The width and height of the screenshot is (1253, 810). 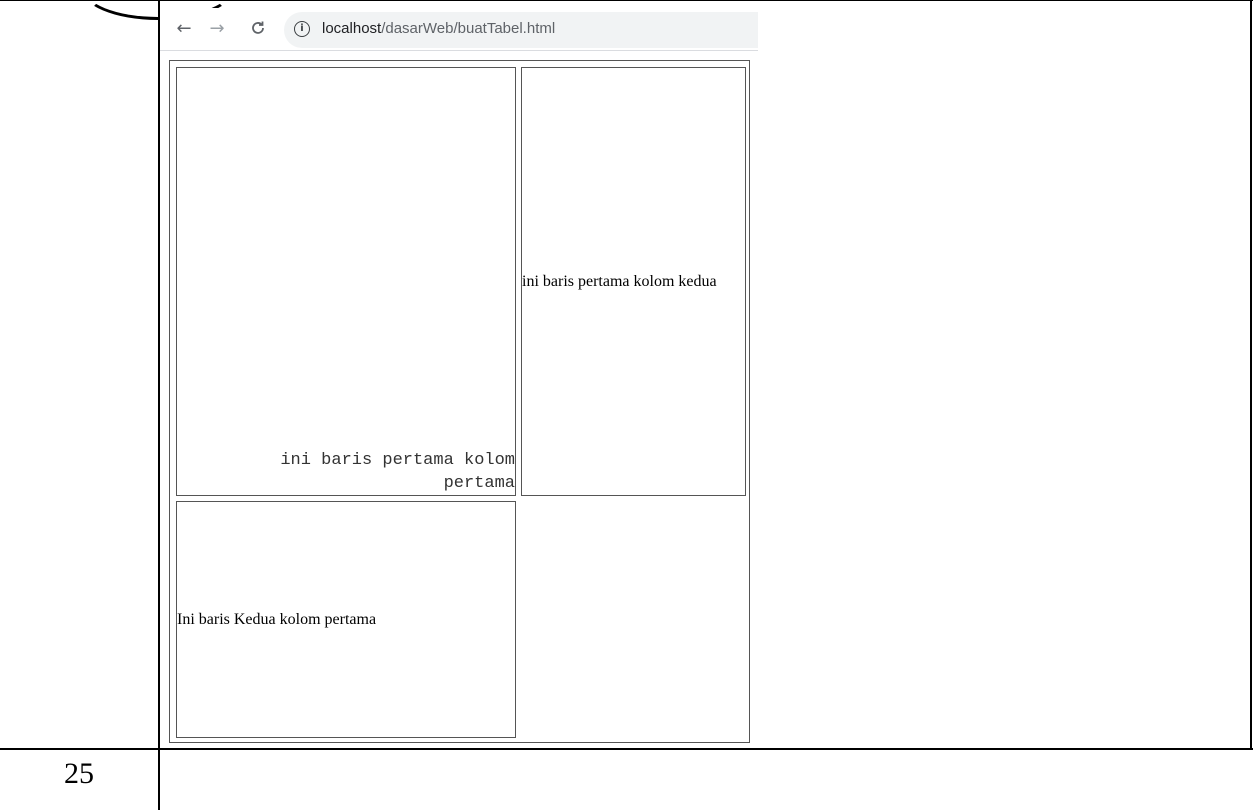 What do you see at coordinates (397, 472) in the screenshot?
I see `cell-text-row1-col1: ini baris pertama kolom pertama` at bounding box center [397, 472].